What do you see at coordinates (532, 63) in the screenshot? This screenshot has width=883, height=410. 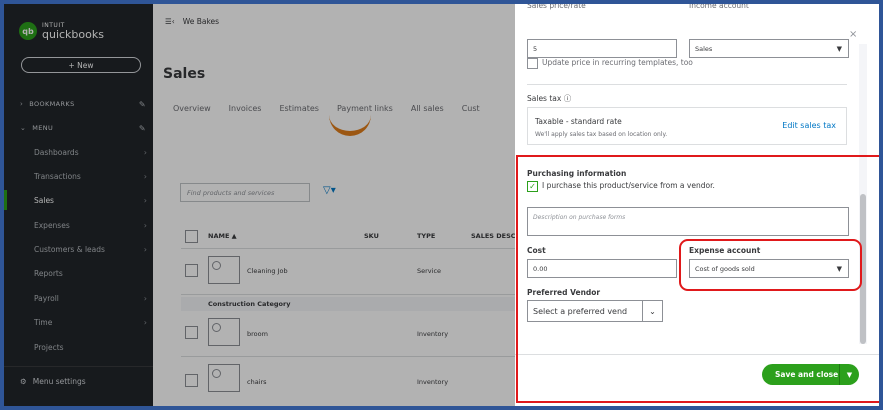 I see `update-price-checkbox` at bounding box center [532, 63].